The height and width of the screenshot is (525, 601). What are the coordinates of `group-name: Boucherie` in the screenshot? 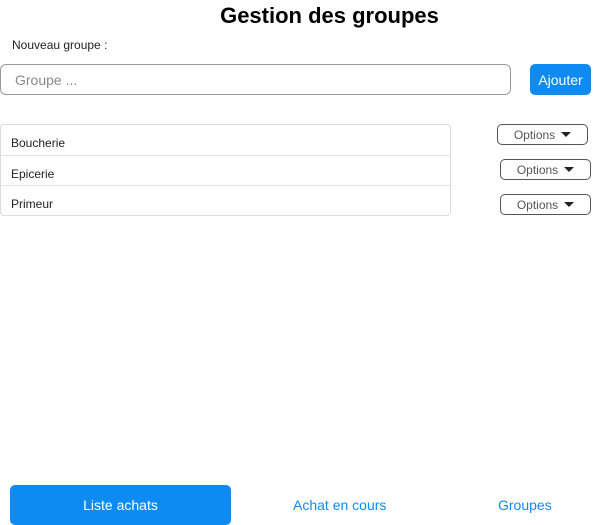 It's located at (38, 143).